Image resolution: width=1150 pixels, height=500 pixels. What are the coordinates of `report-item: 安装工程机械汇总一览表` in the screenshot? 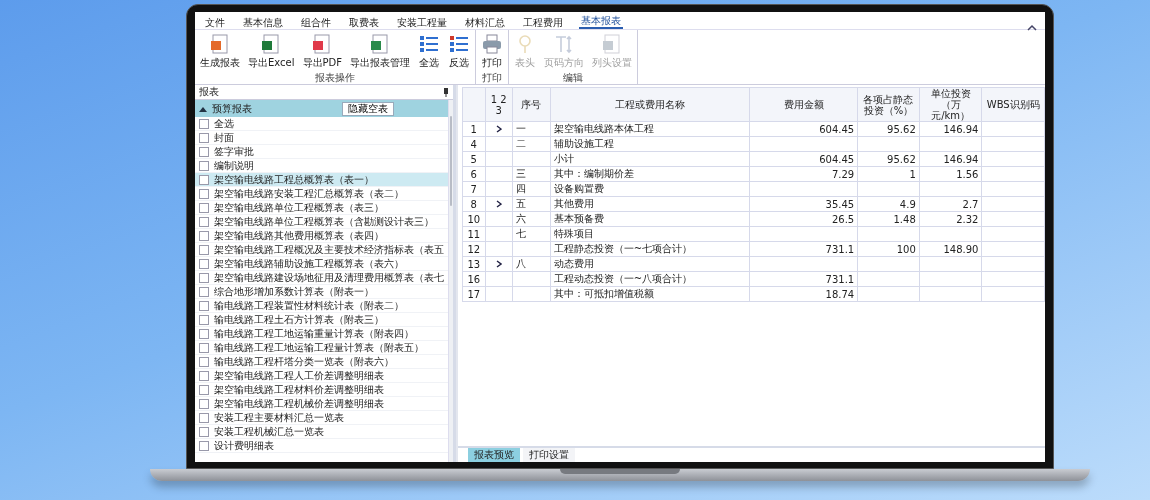 It's located at (321, 432).